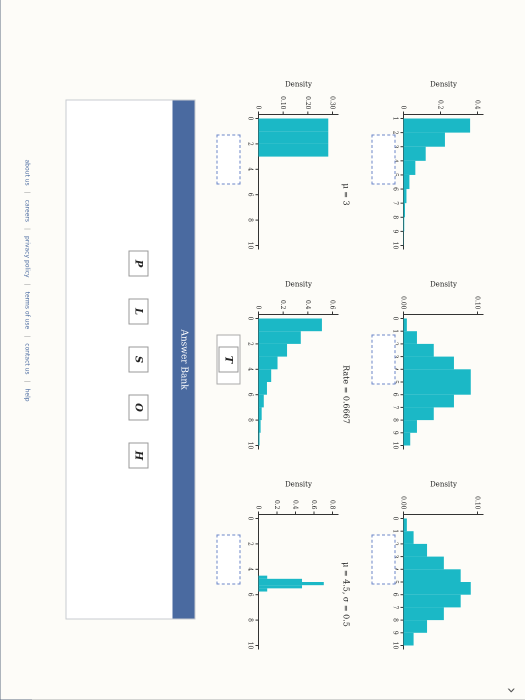 This screenshot has width=525, height=700. Describe the element at coordinates (27, 257) in the screenshot. I see `footer-link-privacy: privacy policy` at that location.